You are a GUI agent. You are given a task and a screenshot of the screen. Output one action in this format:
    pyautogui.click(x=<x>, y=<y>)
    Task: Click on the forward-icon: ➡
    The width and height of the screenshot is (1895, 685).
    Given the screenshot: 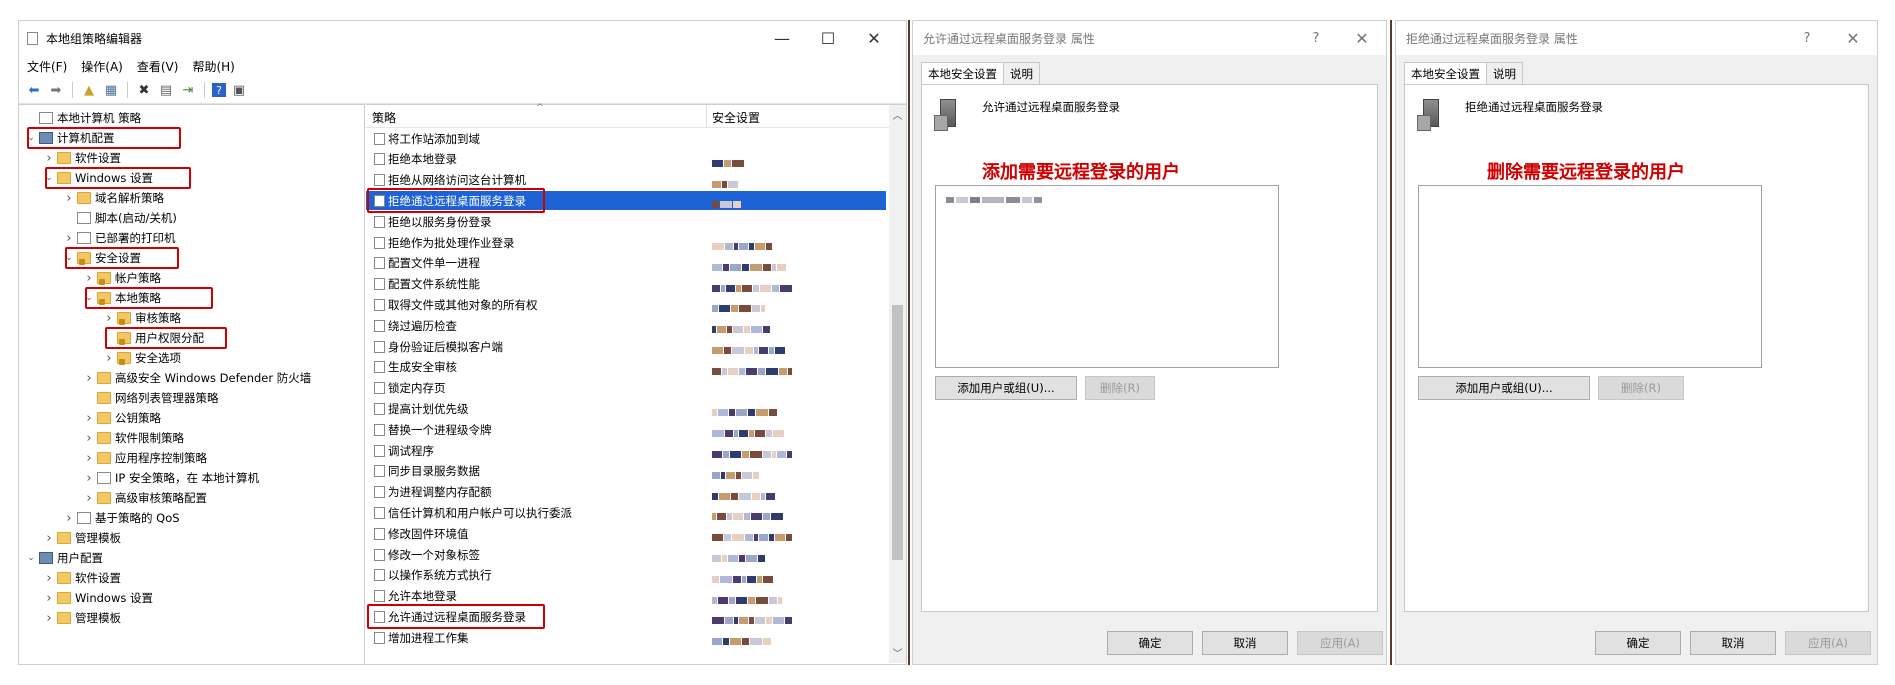 What is the action you would take?
    pyautogui.click(x=56, y=90)
    